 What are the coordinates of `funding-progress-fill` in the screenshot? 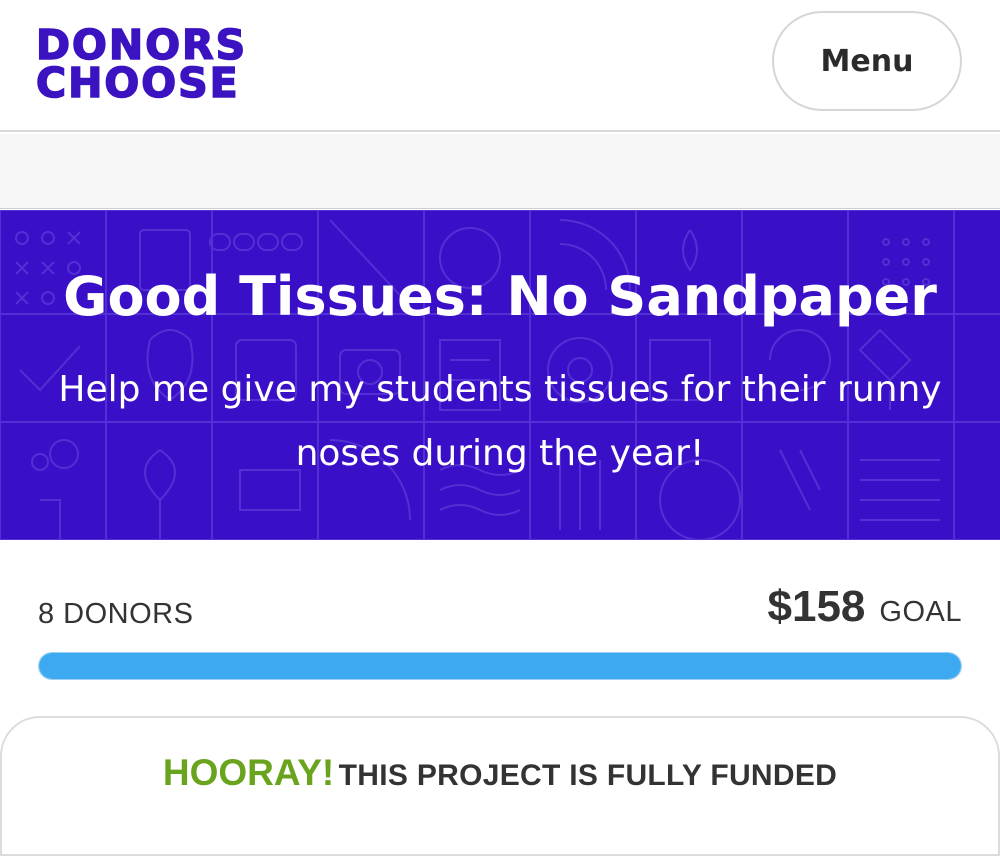 It's located at (500, 666).